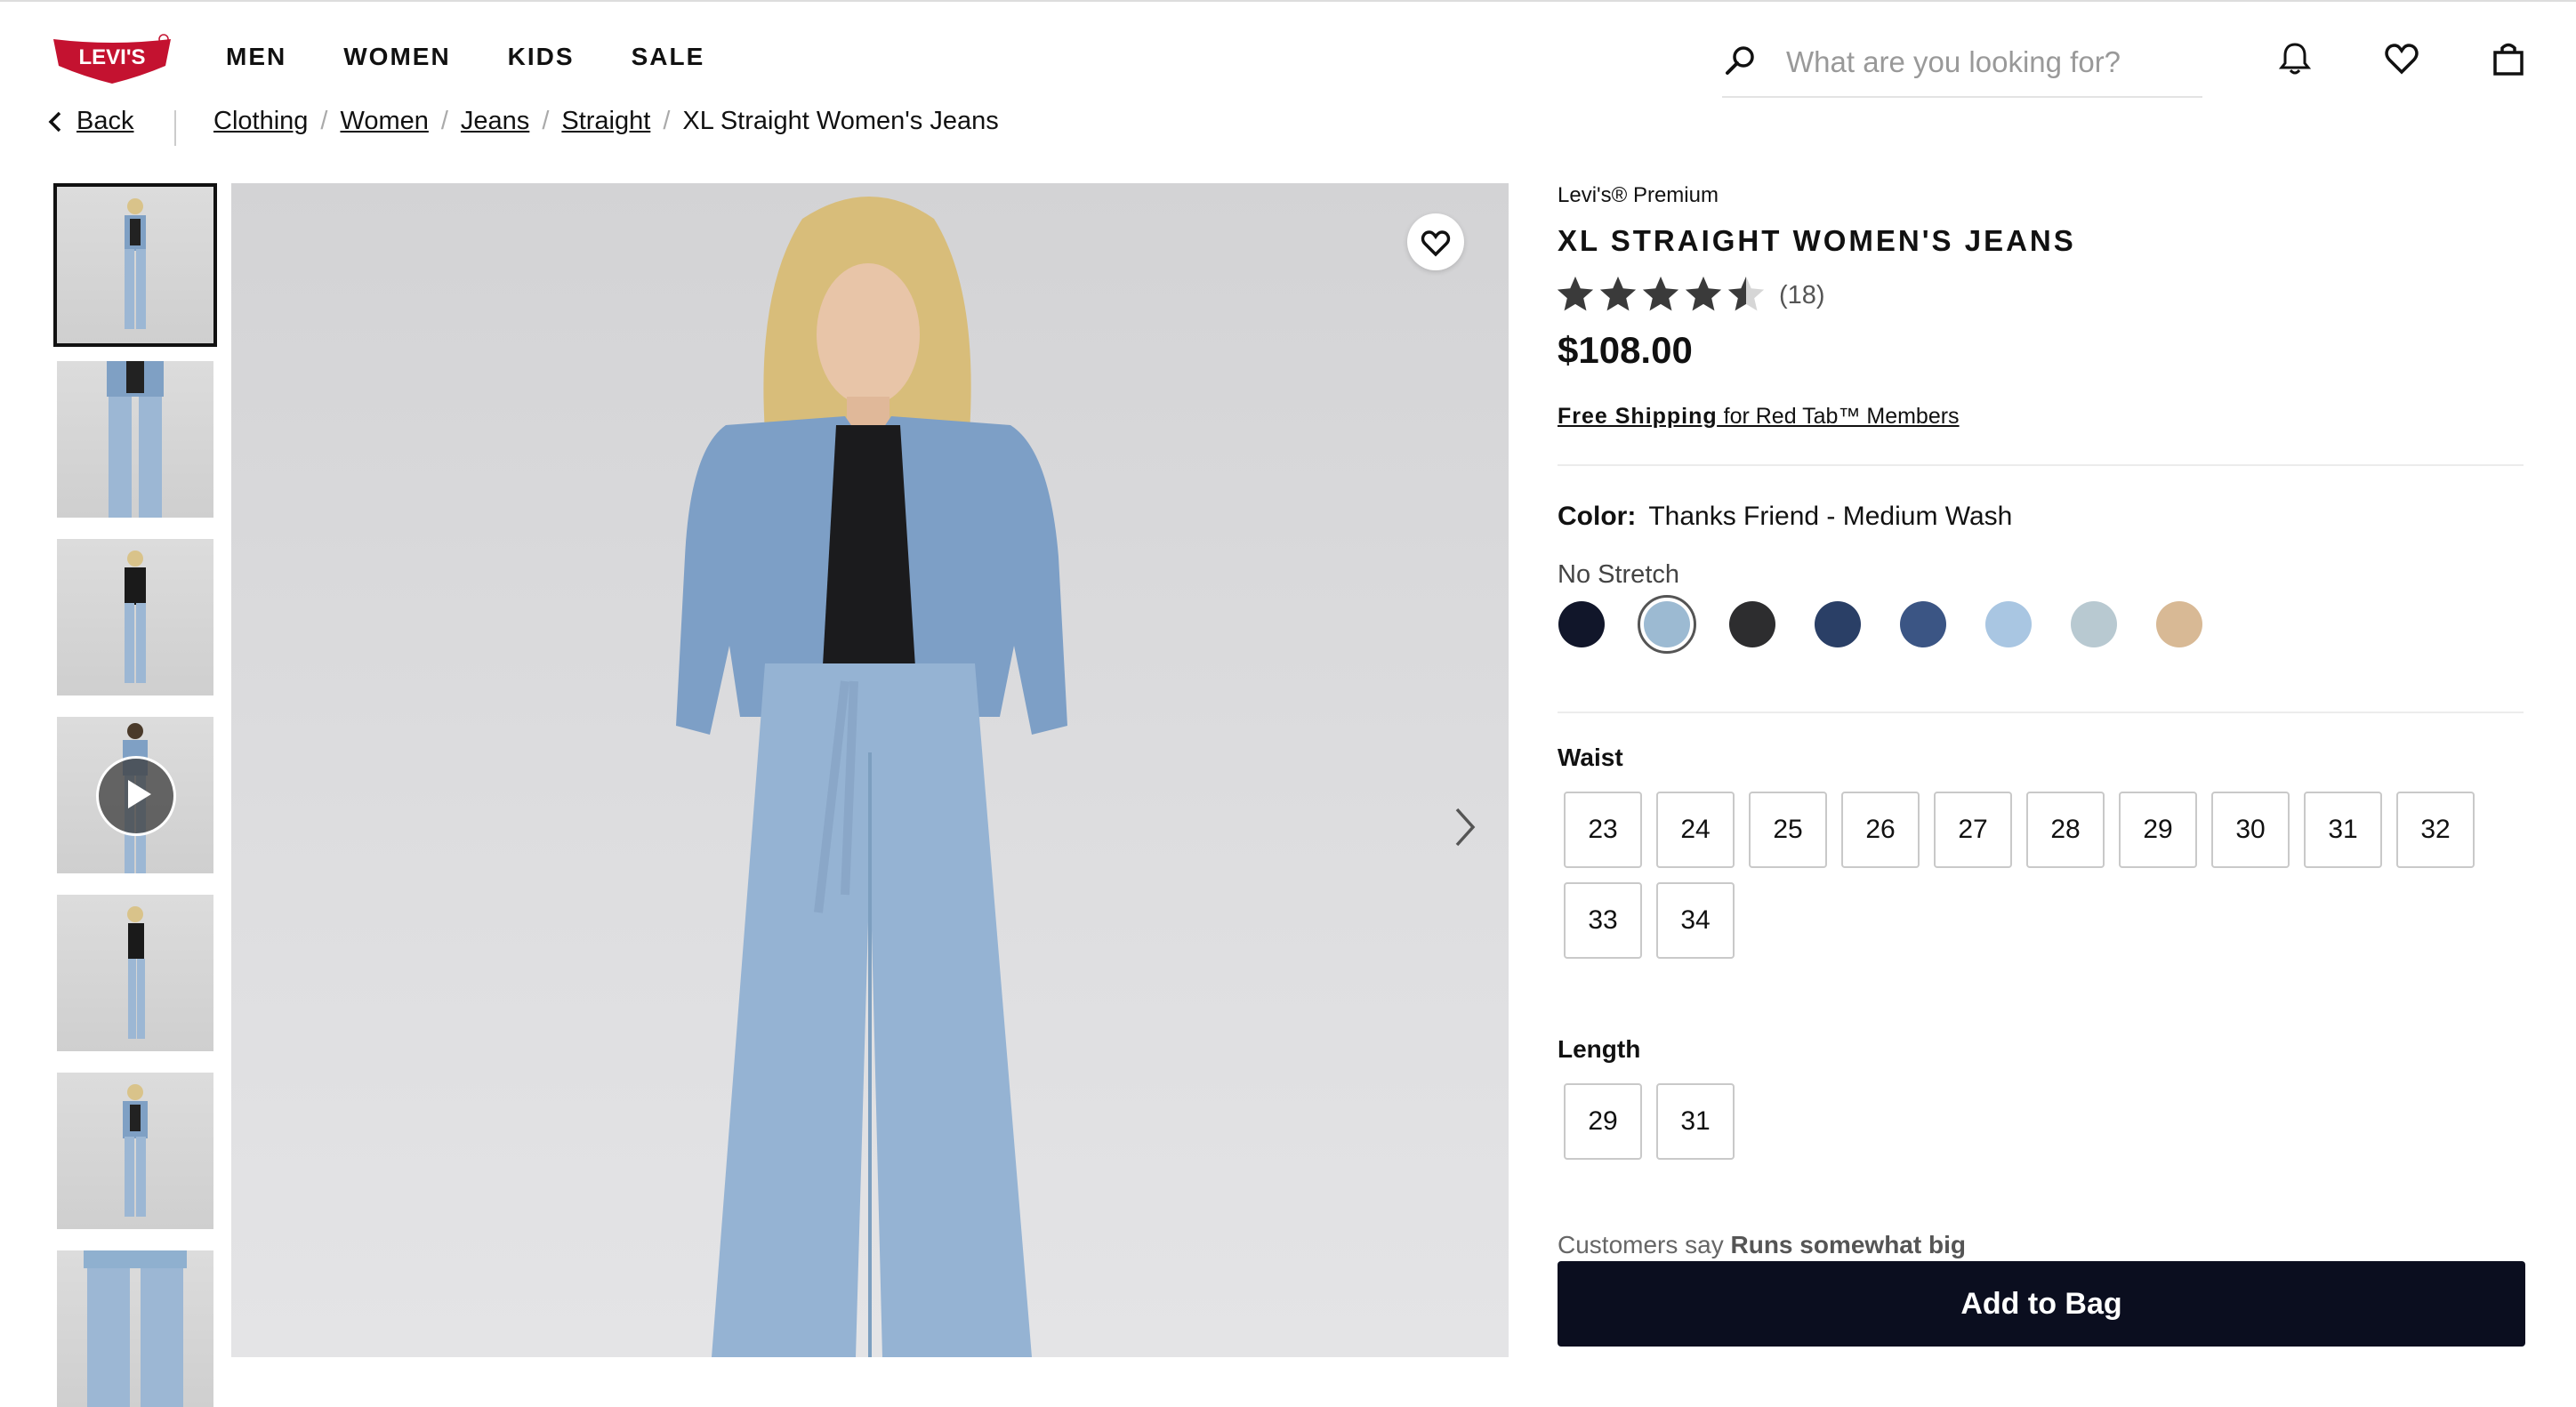 Image resolution: width=2576 pixels, height=1407 pixels. What do you see at coordinates (1597, 516) in the screenshot?
I see `color-label: Color:` at bounding box center [1597, 516].